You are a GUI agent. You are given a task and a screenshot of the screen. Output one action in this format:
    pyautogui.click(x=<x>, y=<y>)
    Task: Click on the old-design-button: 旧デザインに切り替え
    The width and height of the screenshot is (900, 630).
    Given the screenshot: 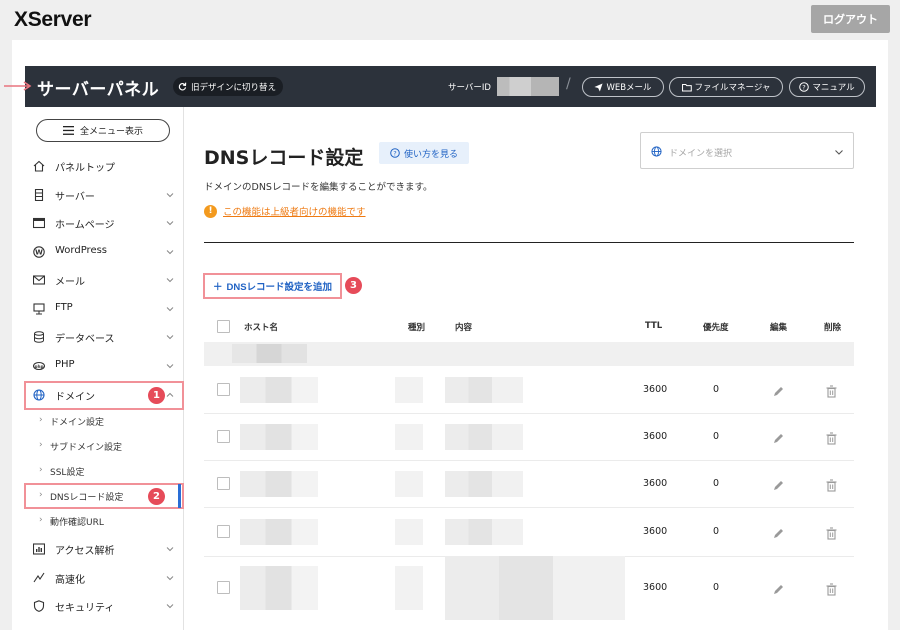 What is the action you would take?
    pyautogui.click(x=228, y=86)
    